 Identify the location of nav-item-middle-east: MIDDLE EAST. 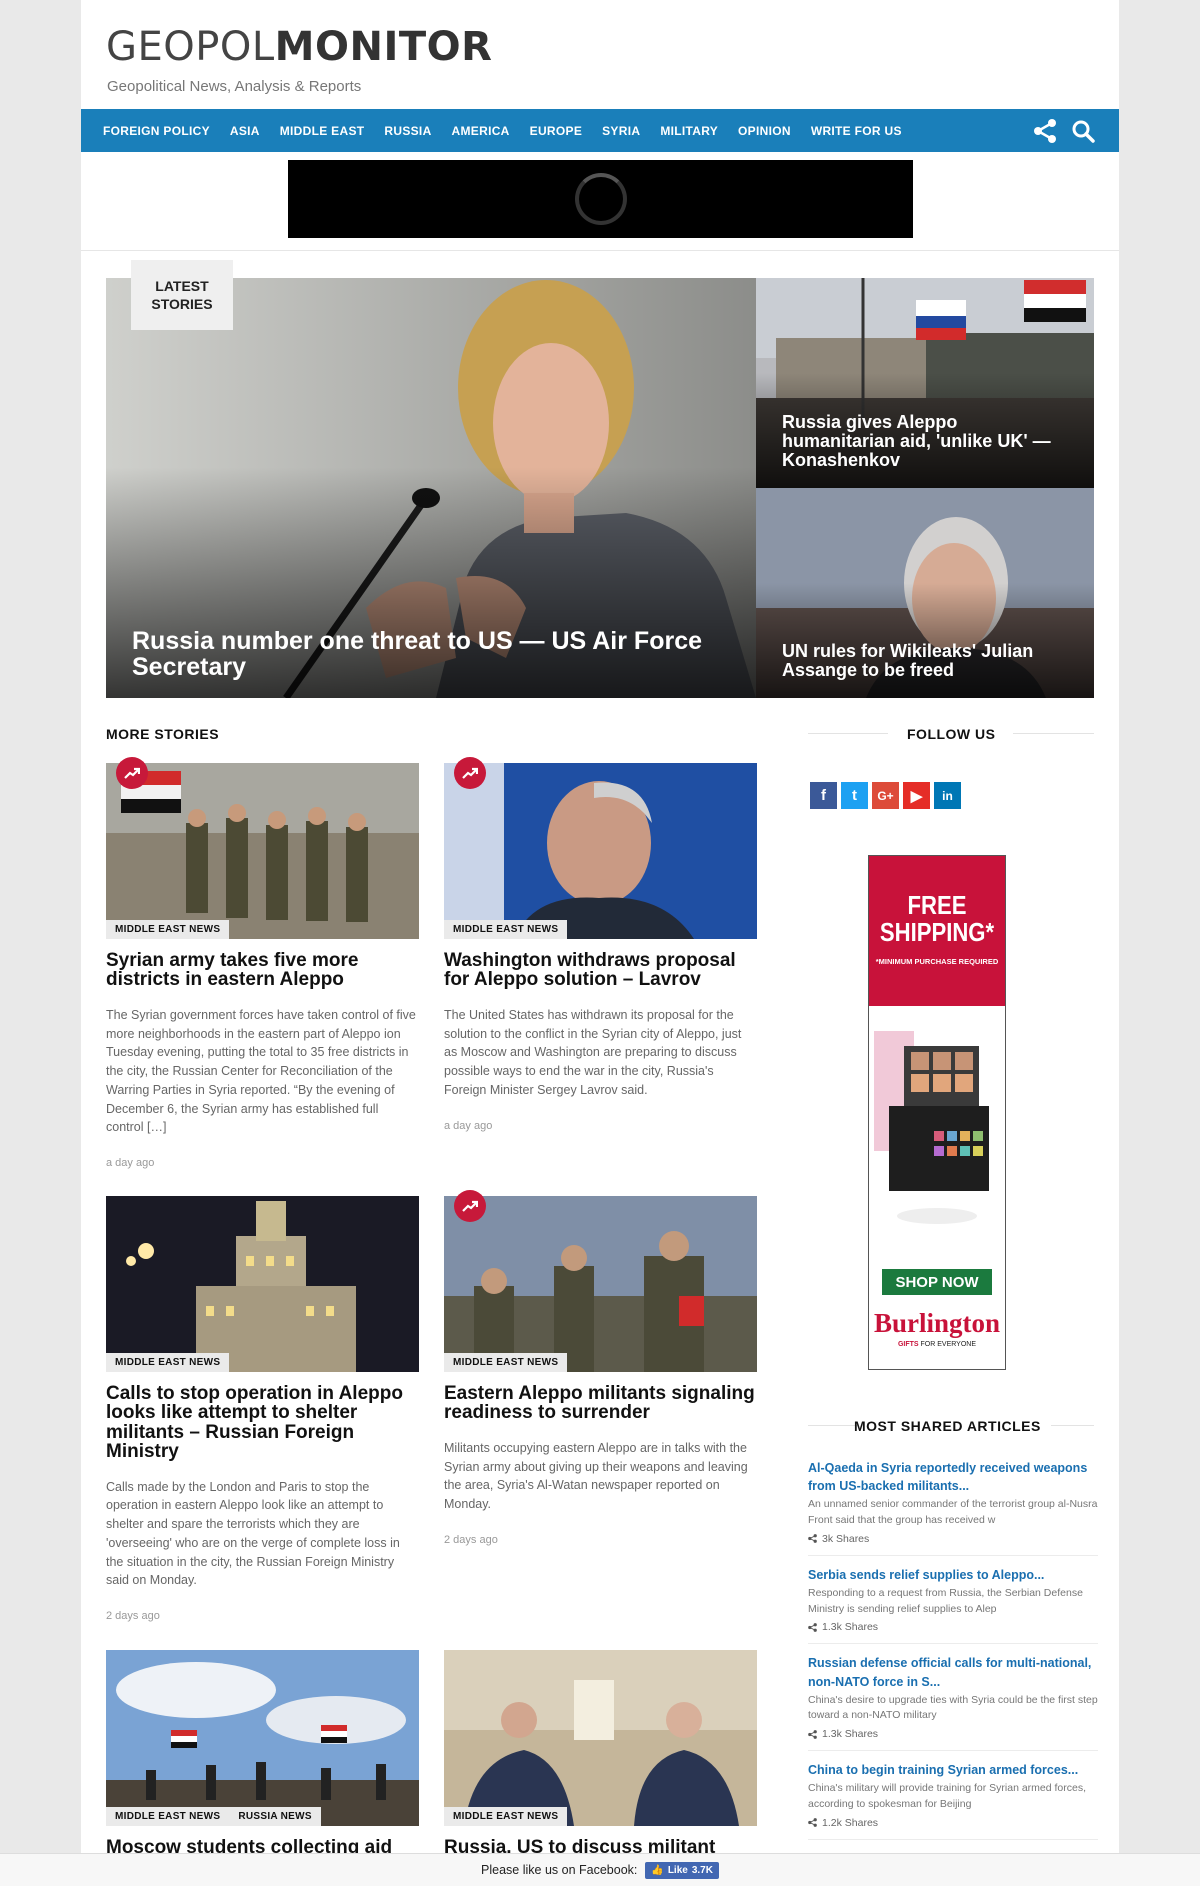
(322, 131).